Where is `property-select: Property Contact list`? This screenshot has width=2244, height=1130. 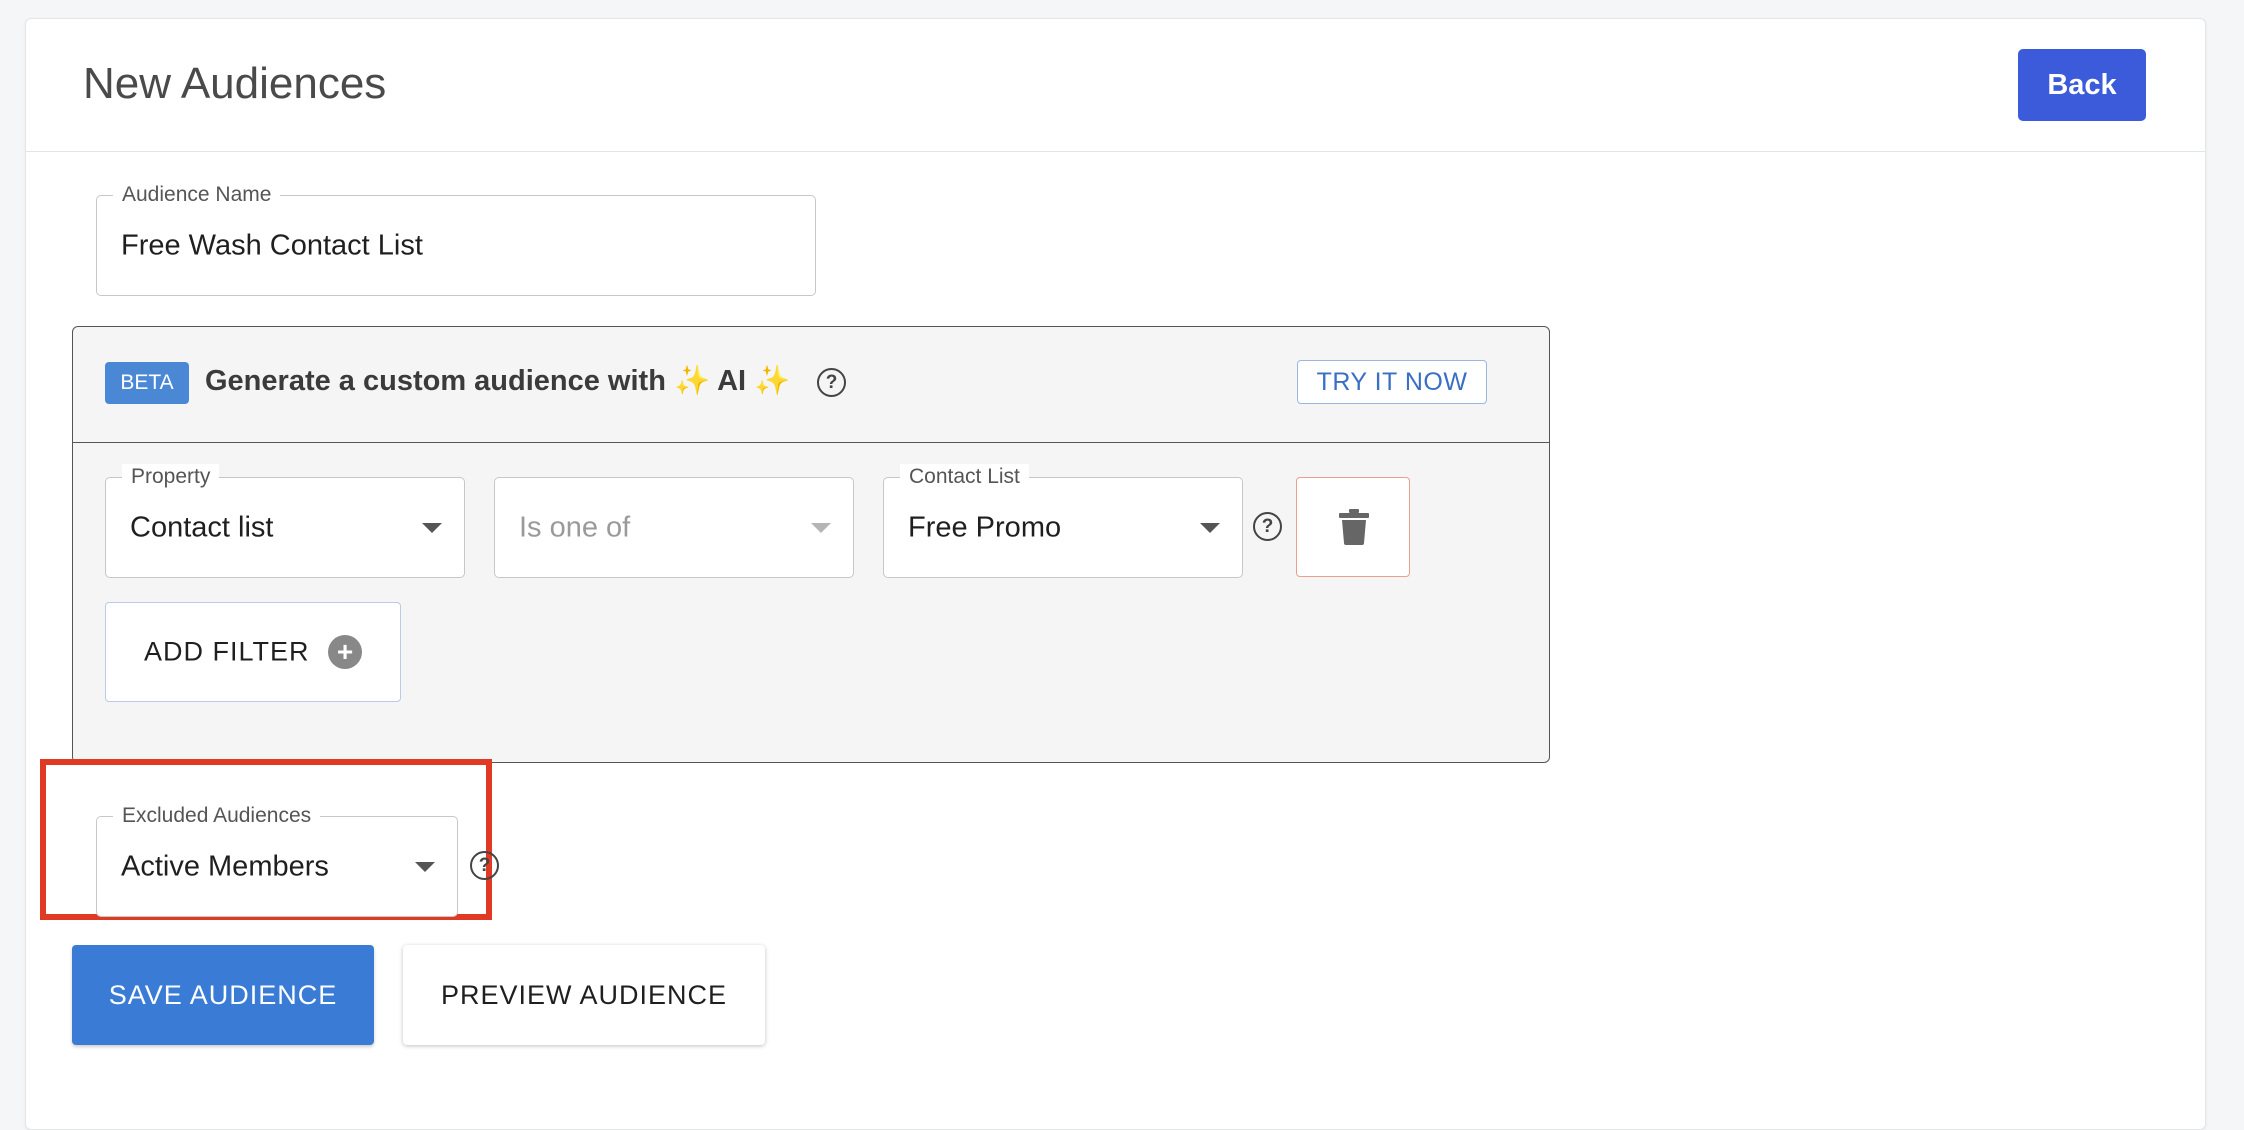 property-select: Property Contact list is located at coordinates (285, 521).